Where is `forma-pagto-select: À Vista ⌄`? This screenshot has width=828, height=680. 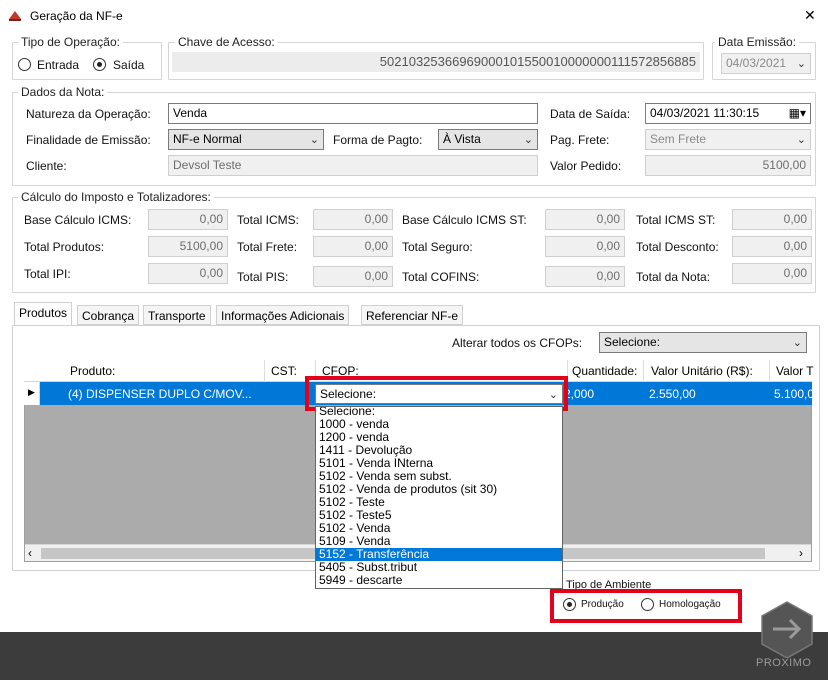
forma-pagto-select: À Vista ⌄ is located at coordinates (488, 139).